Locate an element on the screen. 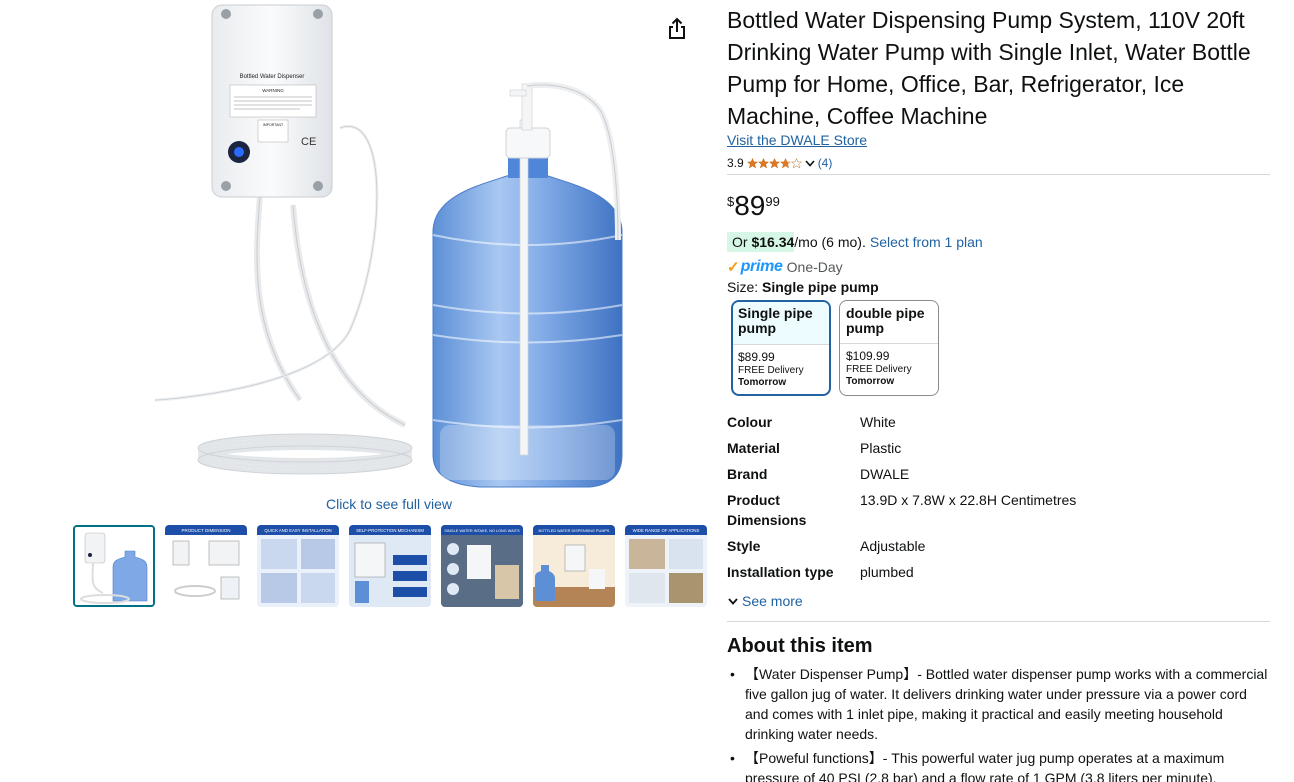  spec-value: Plastic is located at coordinates (881, 448).